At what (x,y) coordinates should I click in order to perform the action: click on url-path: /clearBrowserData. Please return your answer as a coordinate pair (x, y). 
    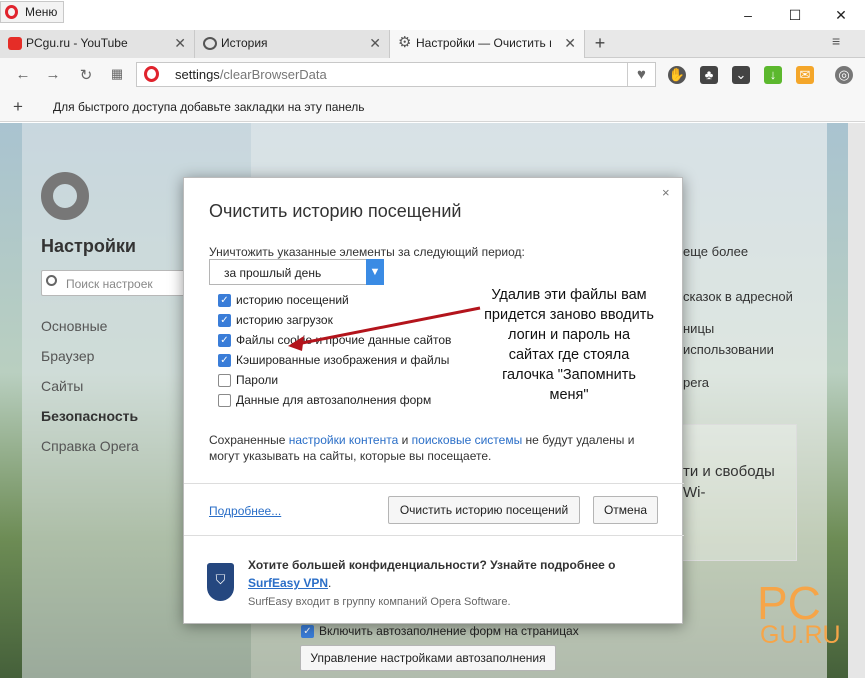
    Looking at the image, I should click on (273, 74).